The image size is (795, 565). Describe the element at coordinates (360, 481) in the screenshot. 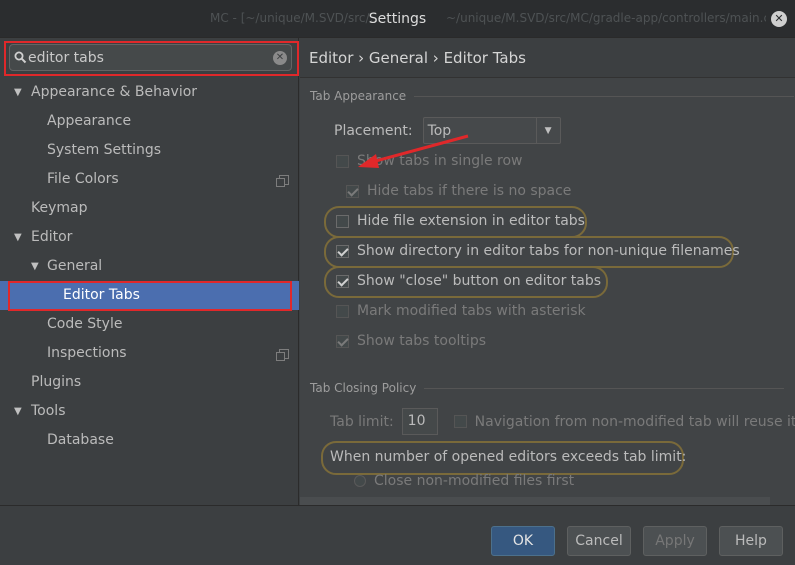

I see `radio-button` at that location.